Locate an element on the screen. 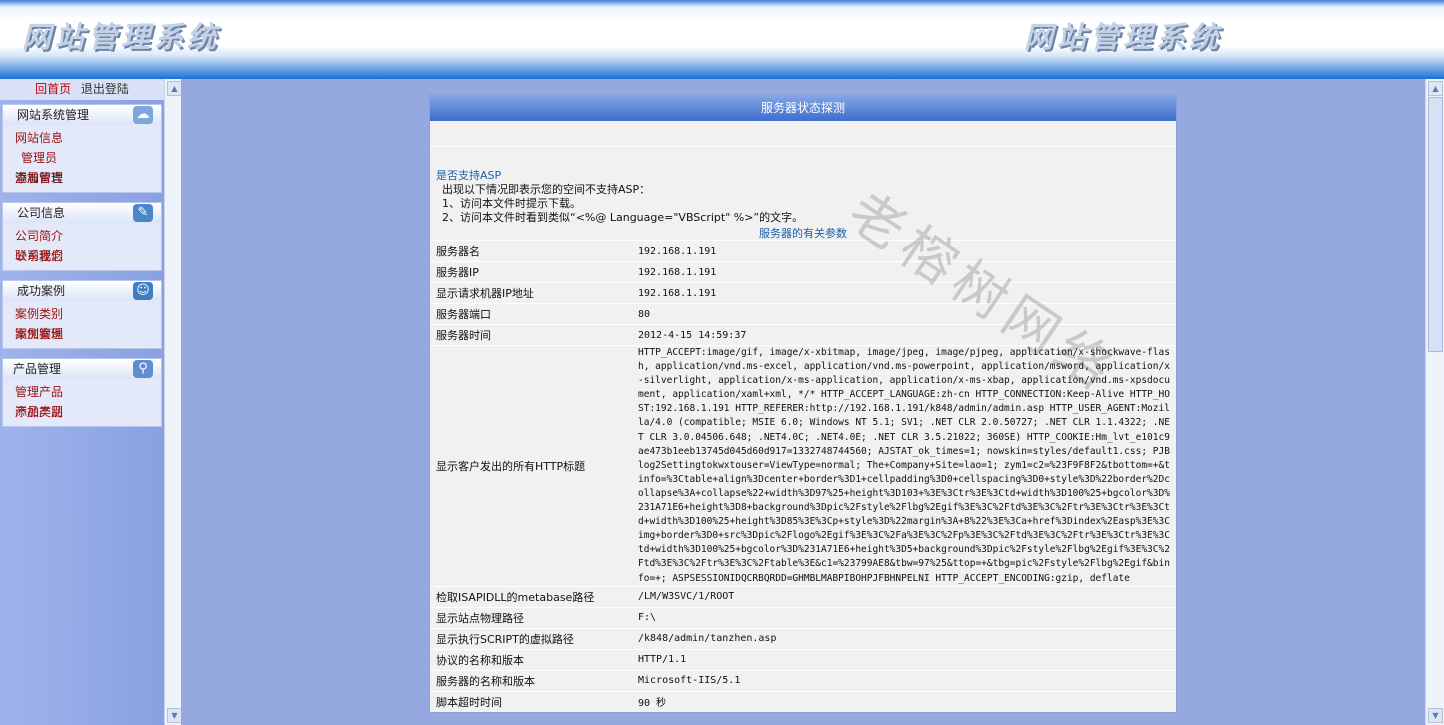 This screenshot has height=725, width=1444. menu-header: 网站系统管理 ☁ is located at coordinates (82, 115).